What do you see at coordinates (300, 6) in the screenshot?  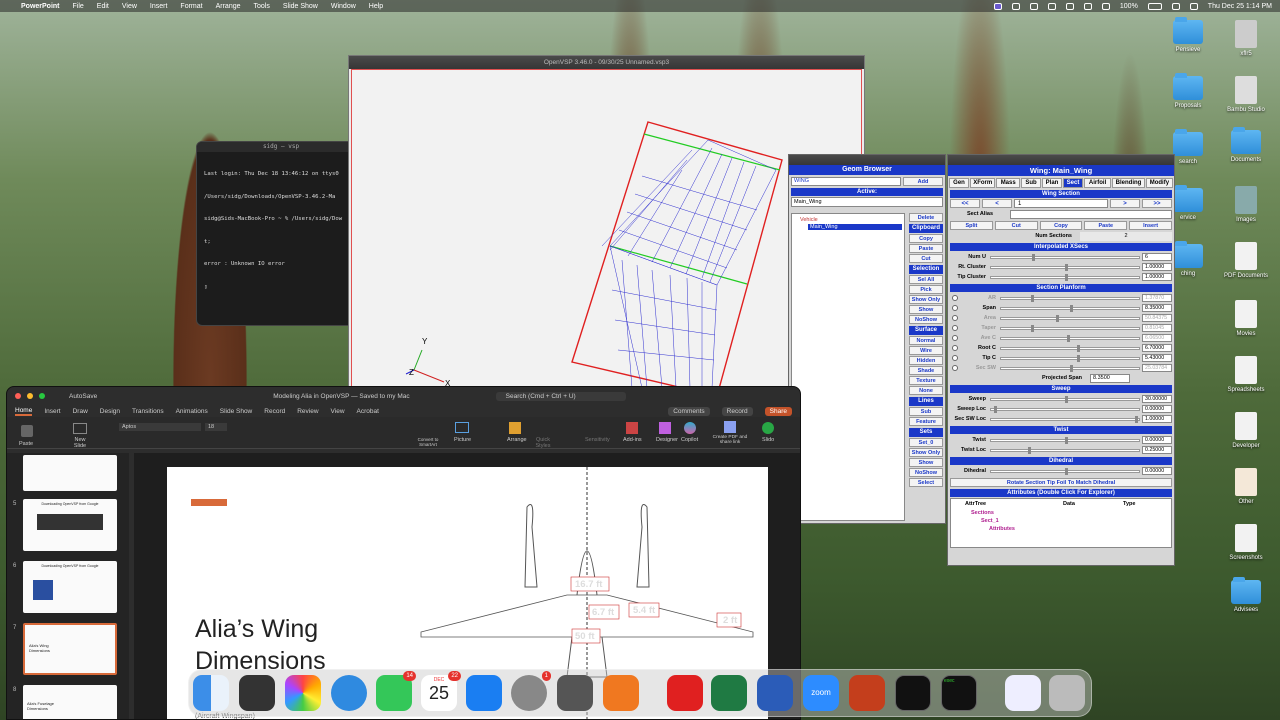 I see `menu-slideshow: Slide Show` at bounding box center [300, 6].